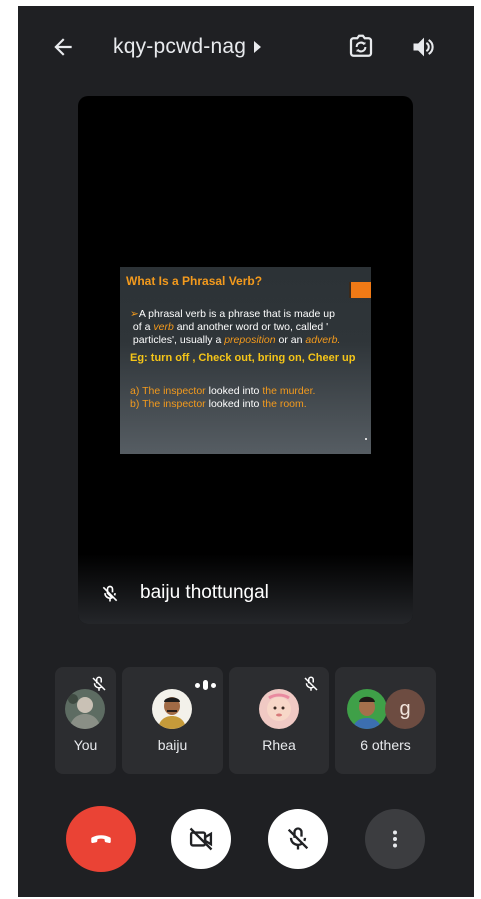  Describe the element at coordinates (424, 47) in the screenshot. I see `speaker-icon` at that location.